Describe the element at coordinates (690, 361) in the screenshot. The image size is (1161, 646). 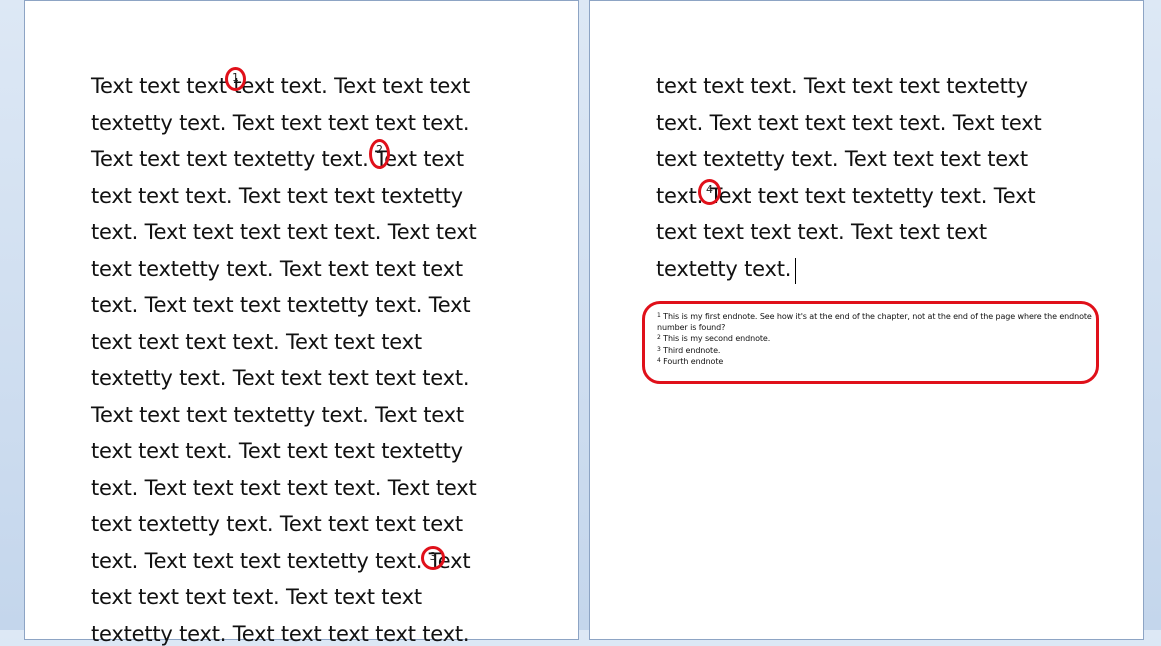
I see `endnote-4: 4 Fourth endnote` at that location.